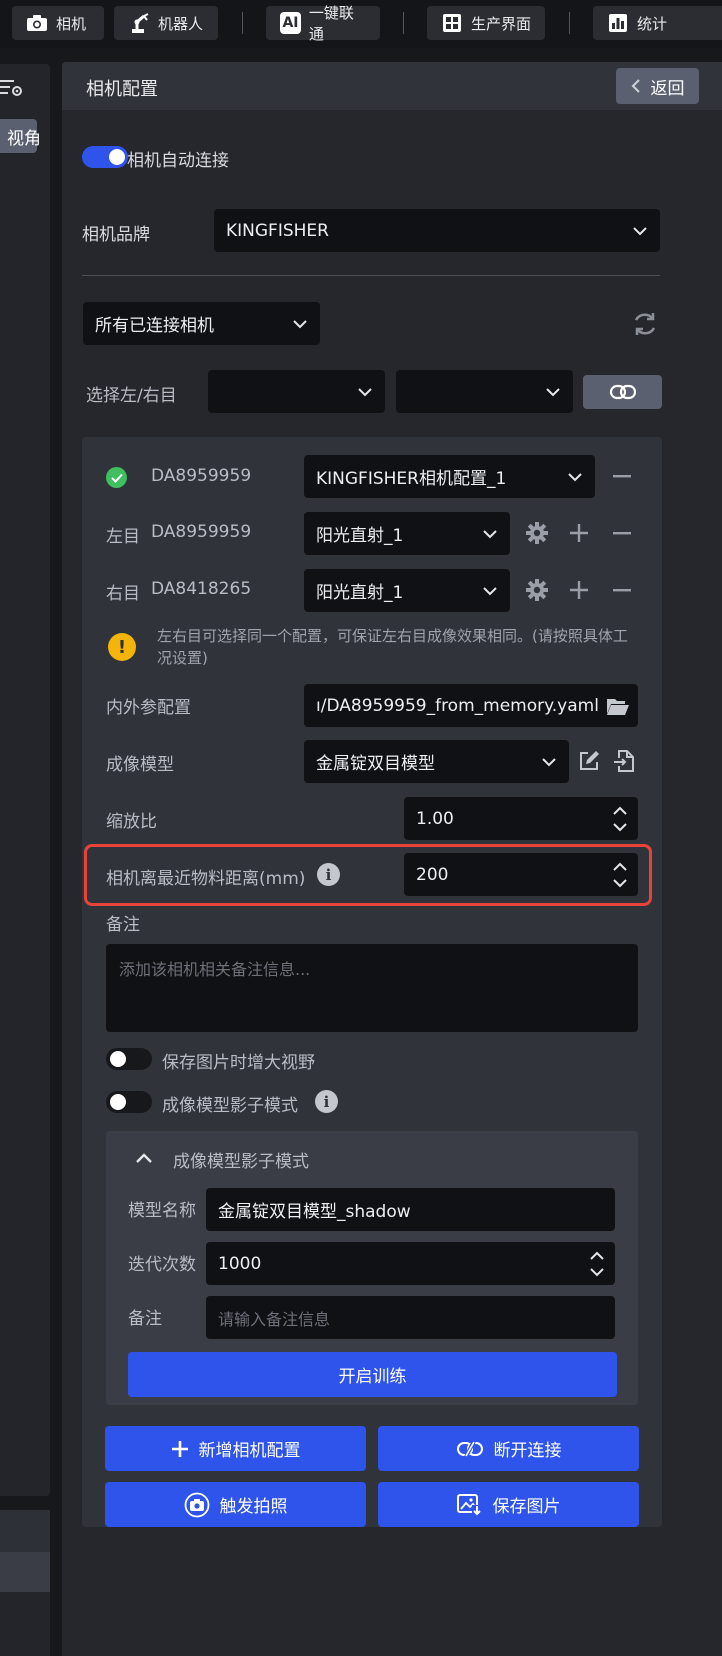 The height and width of the screenshot is (1656, 722). What do you see at coordinates (25, 1572) in the screenshot?
I see `left-lower-row` at bounding box center [25, 1572].